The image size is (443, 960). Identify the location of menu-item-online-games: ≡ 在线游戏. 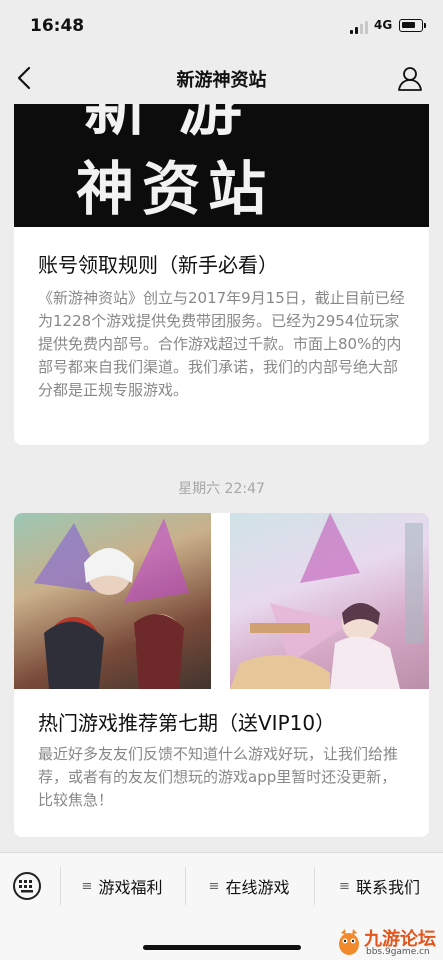
(249, 886).